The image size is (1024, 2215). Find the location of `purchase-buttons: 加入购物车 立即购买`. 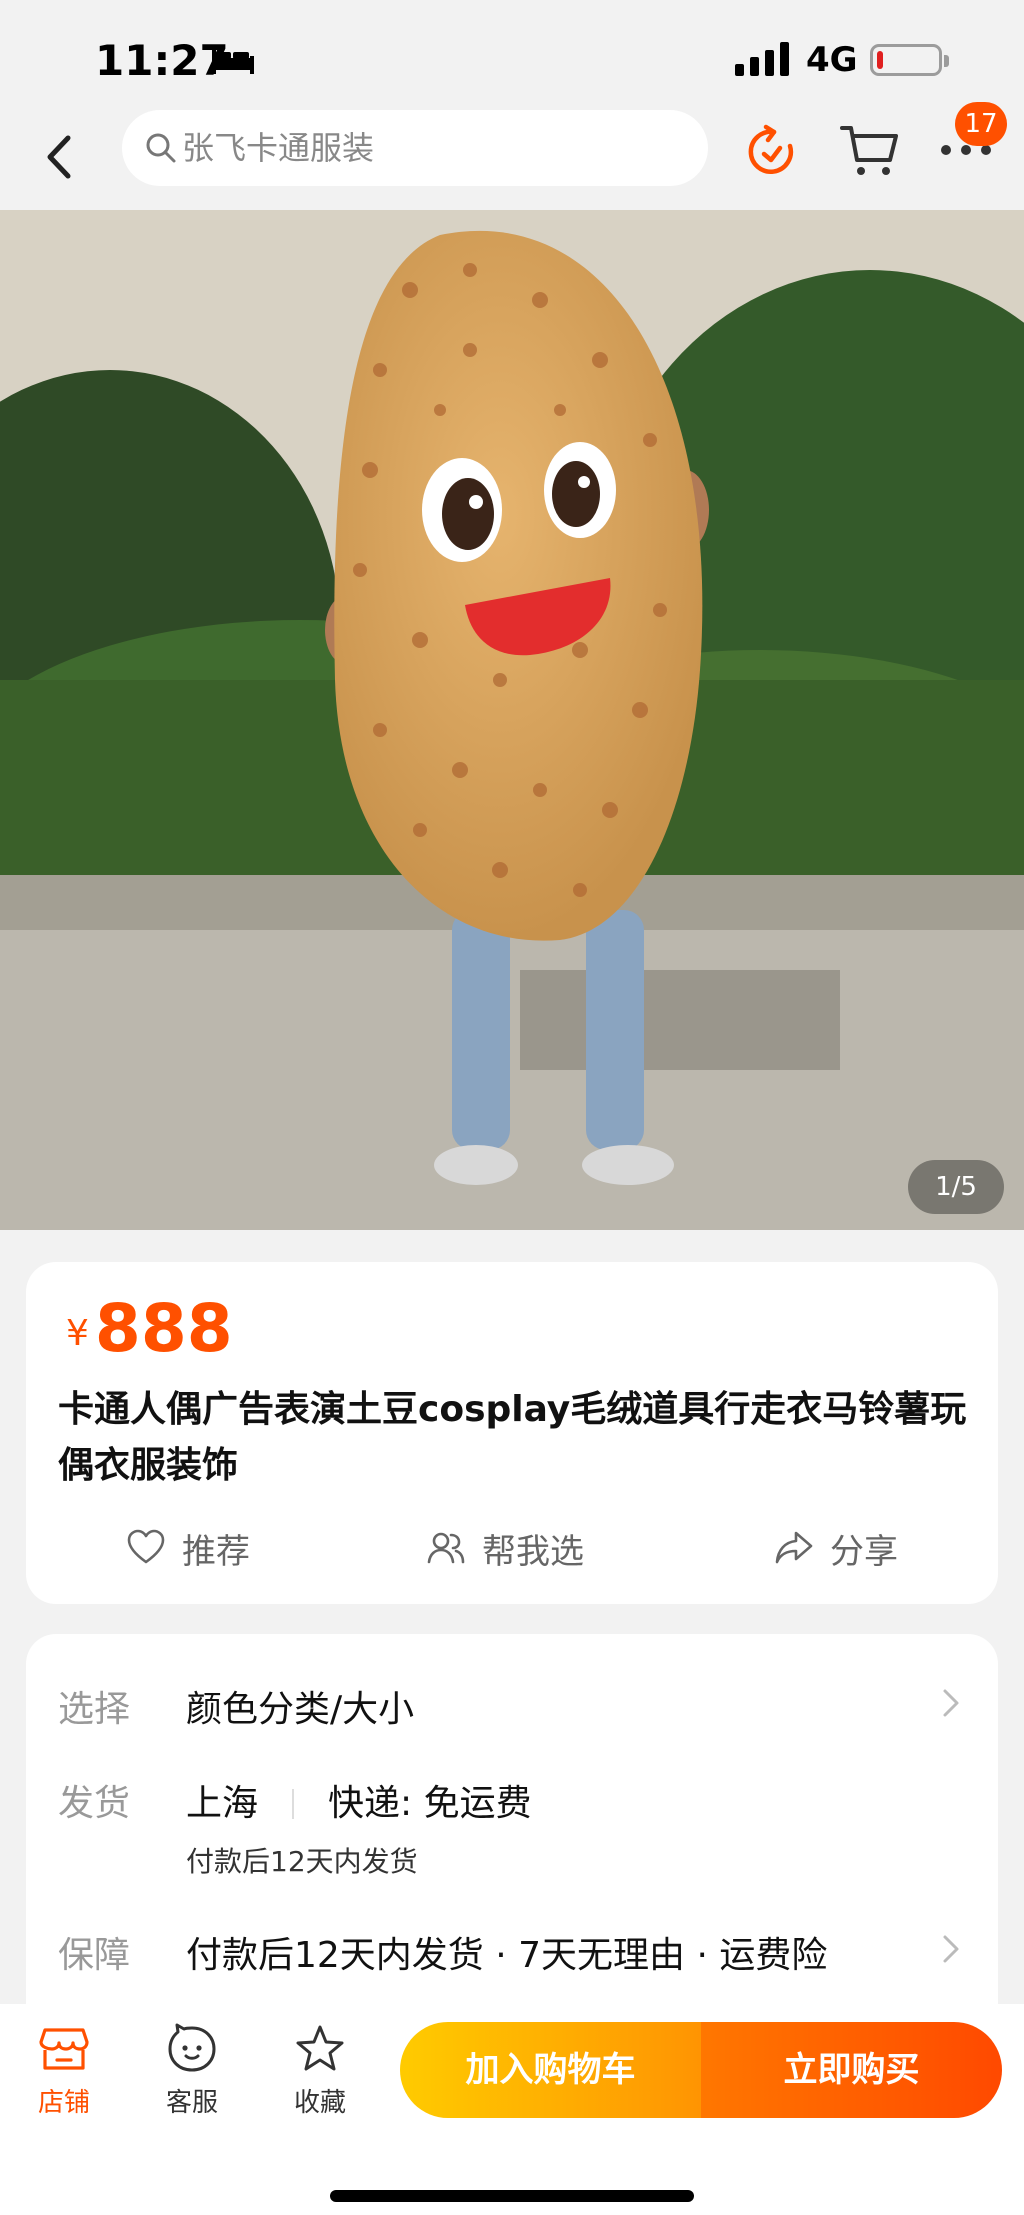

purchase-buttons: 加入购物车 立即购买 is located at coordinates (701, 2070).